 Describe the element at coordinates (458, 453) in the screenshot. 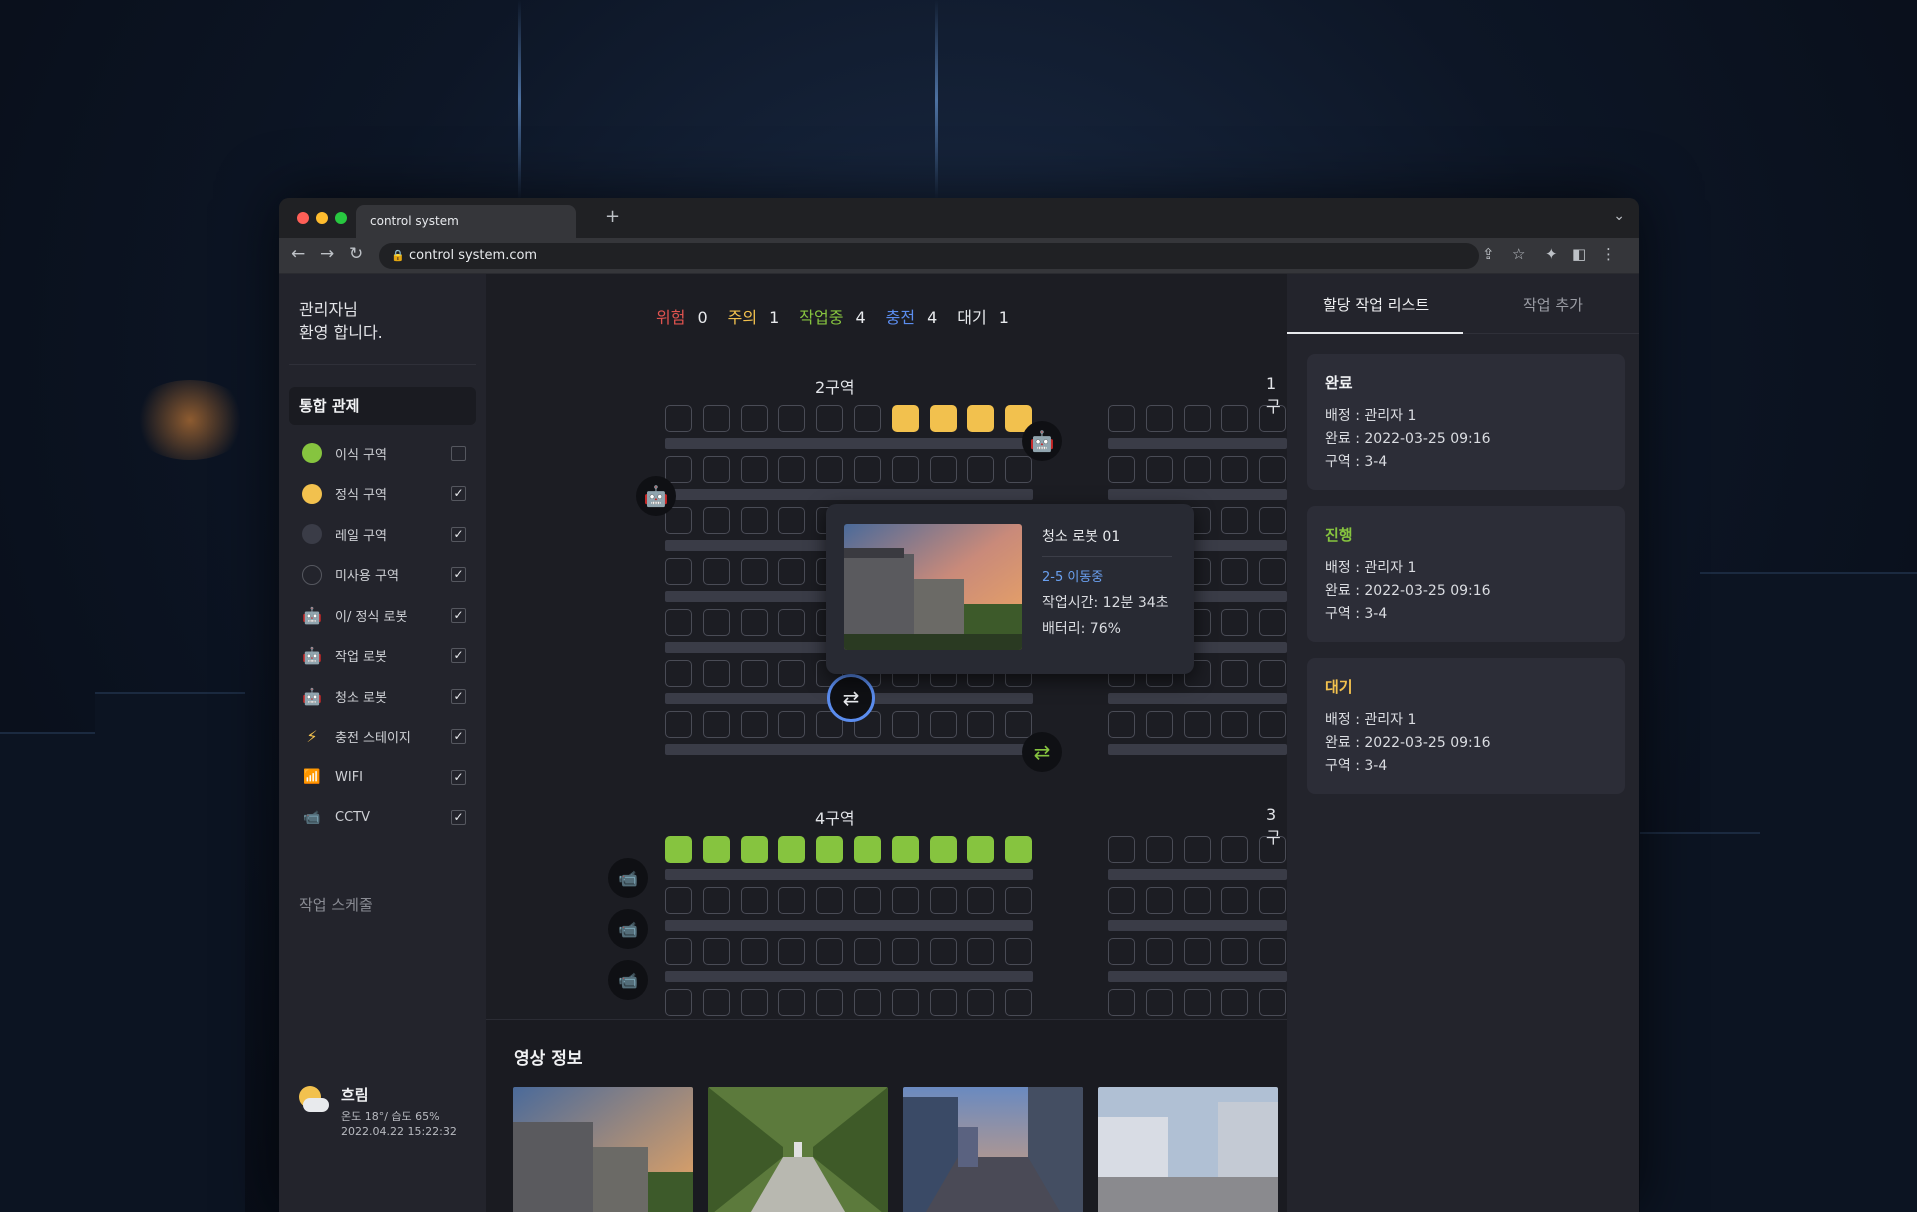

I see `legend-checkbox` at that location.